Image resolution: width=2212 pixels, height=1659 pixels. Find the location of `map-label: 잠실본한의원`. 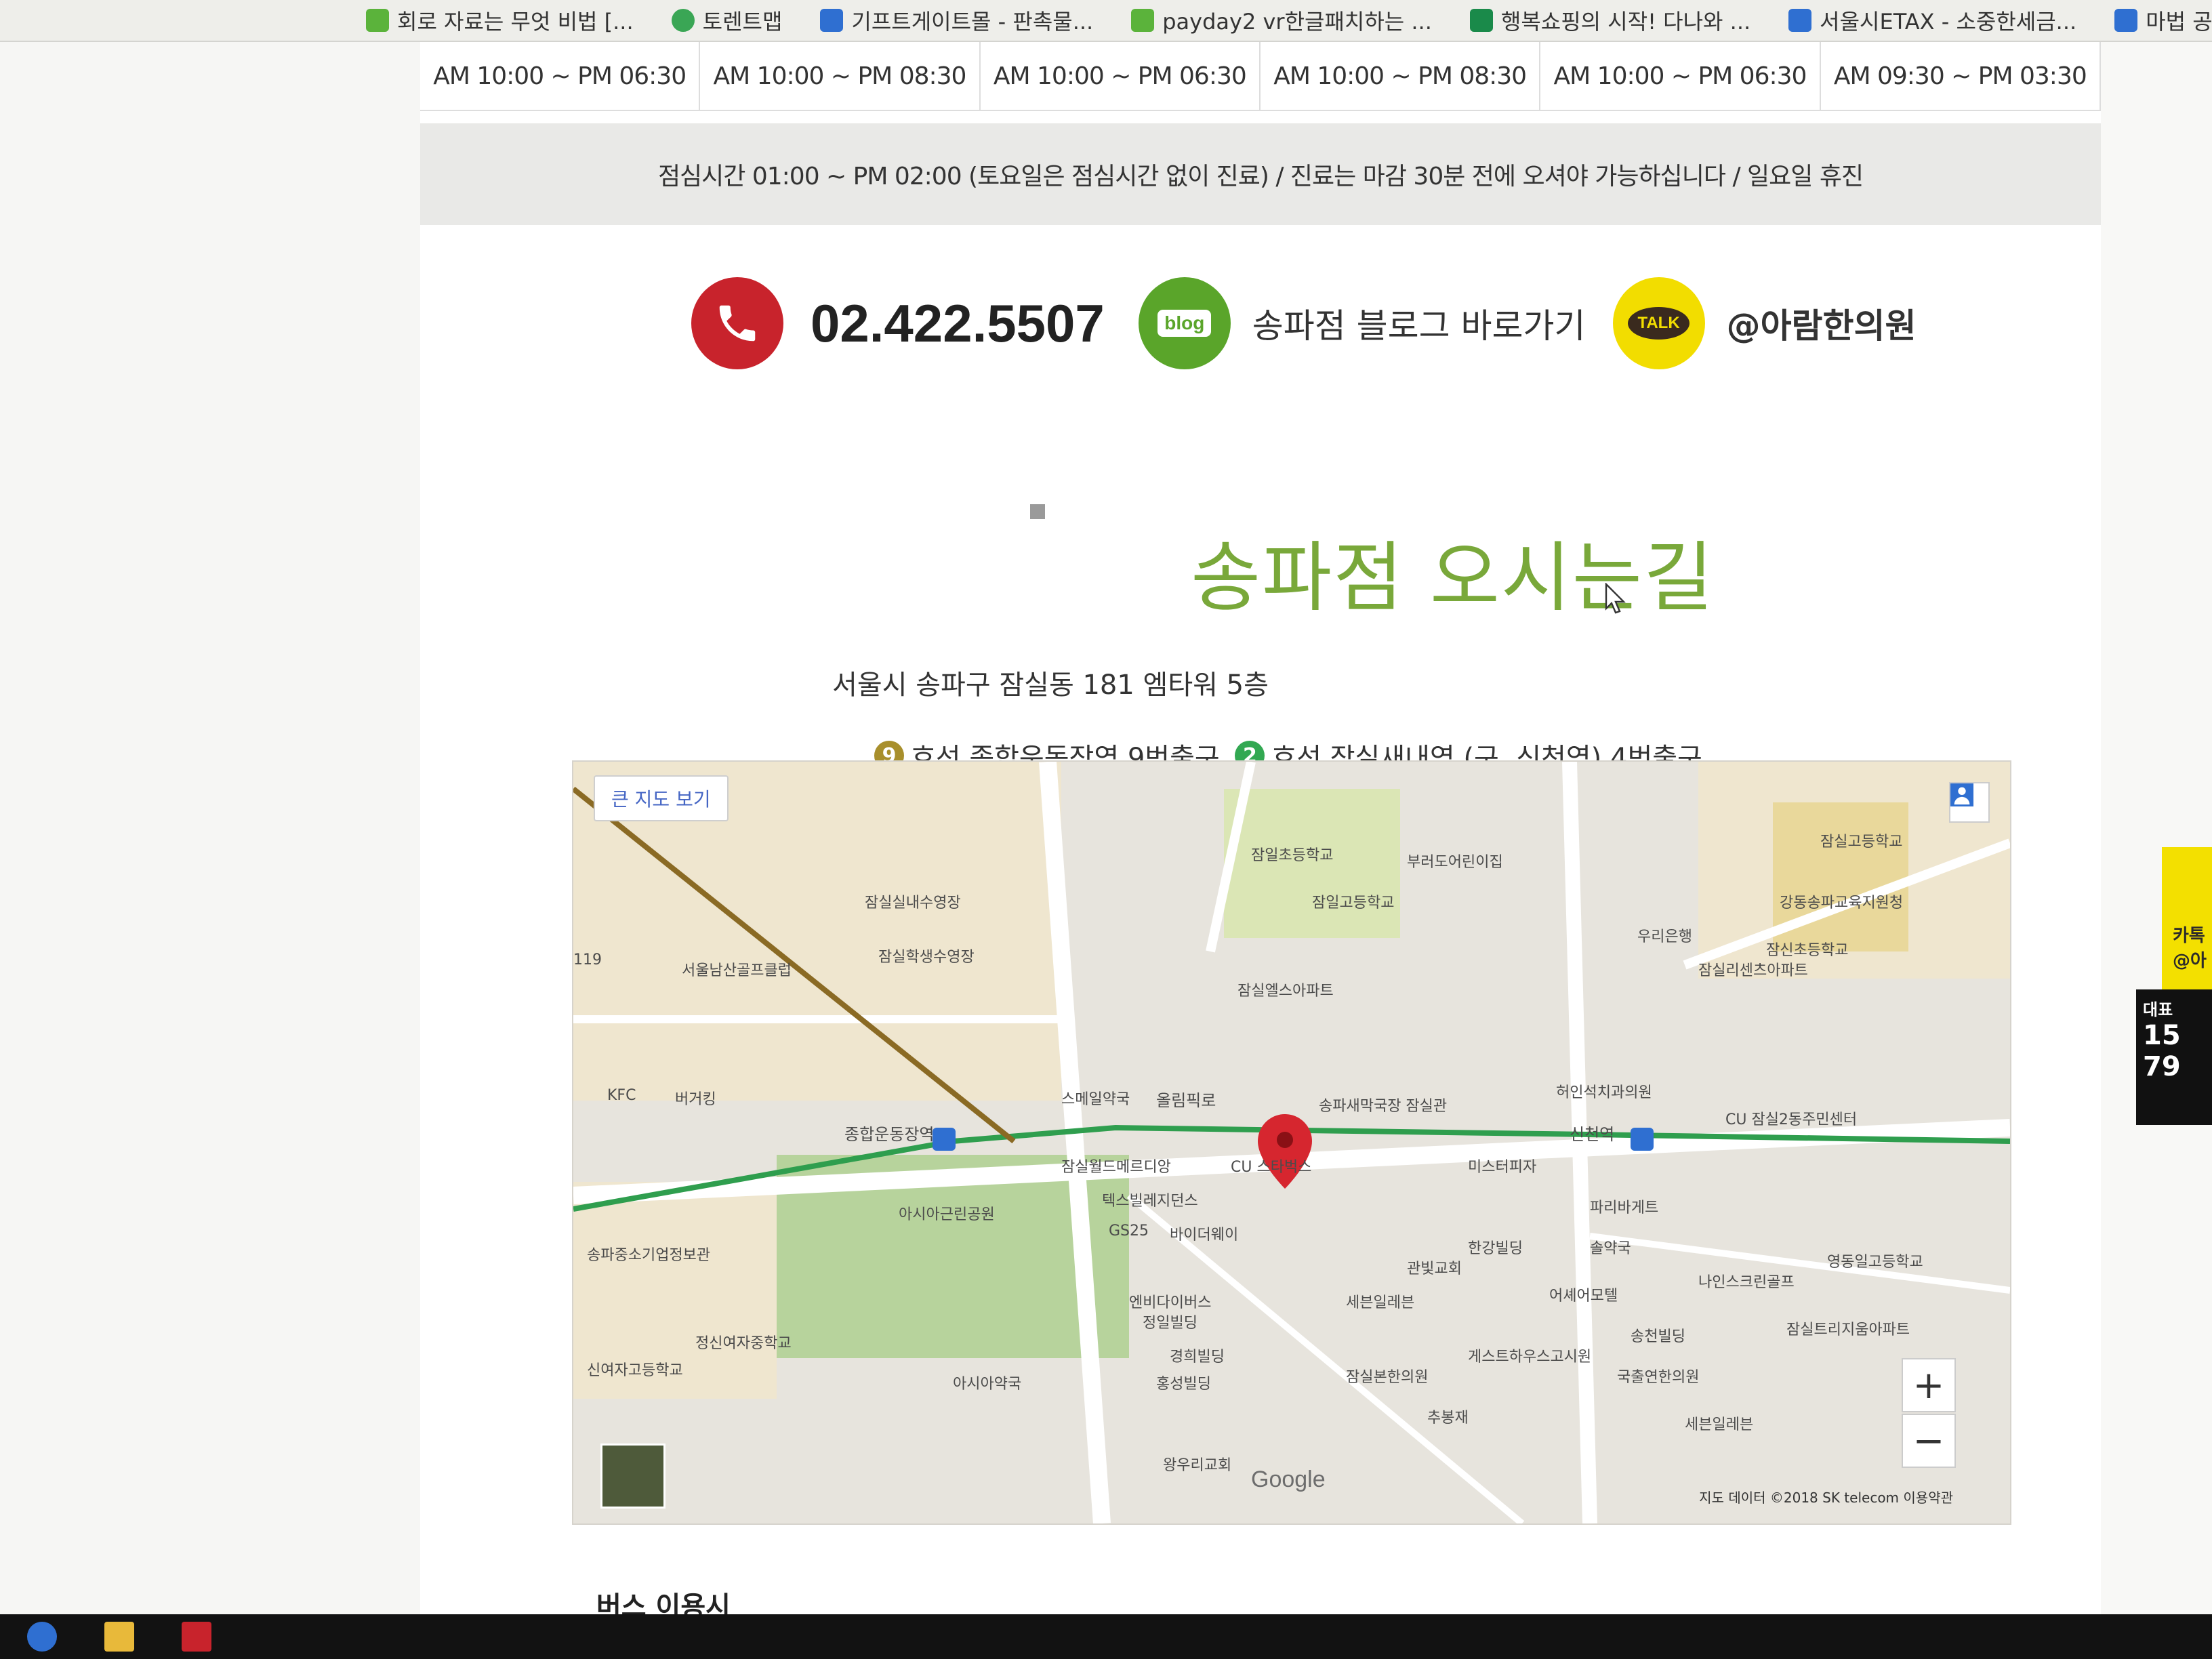

map-label: 잠실본한의원 is located at coordinates (1387, 1377).